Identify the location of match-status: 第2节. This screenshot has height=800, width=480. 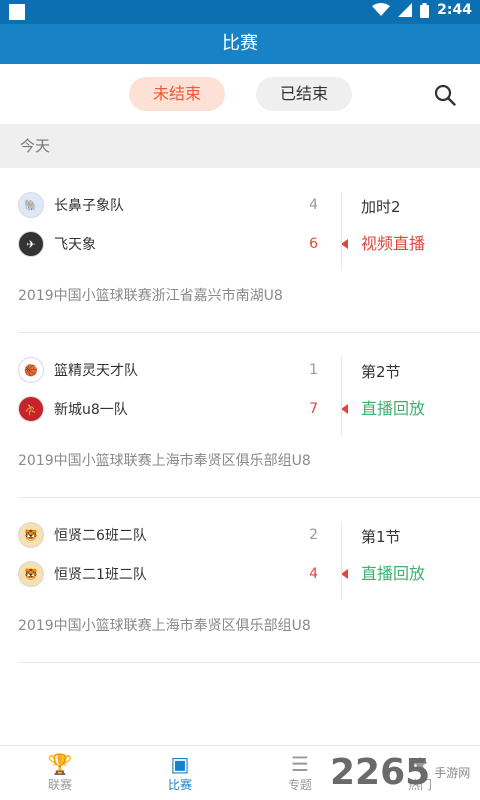
(381, 372).